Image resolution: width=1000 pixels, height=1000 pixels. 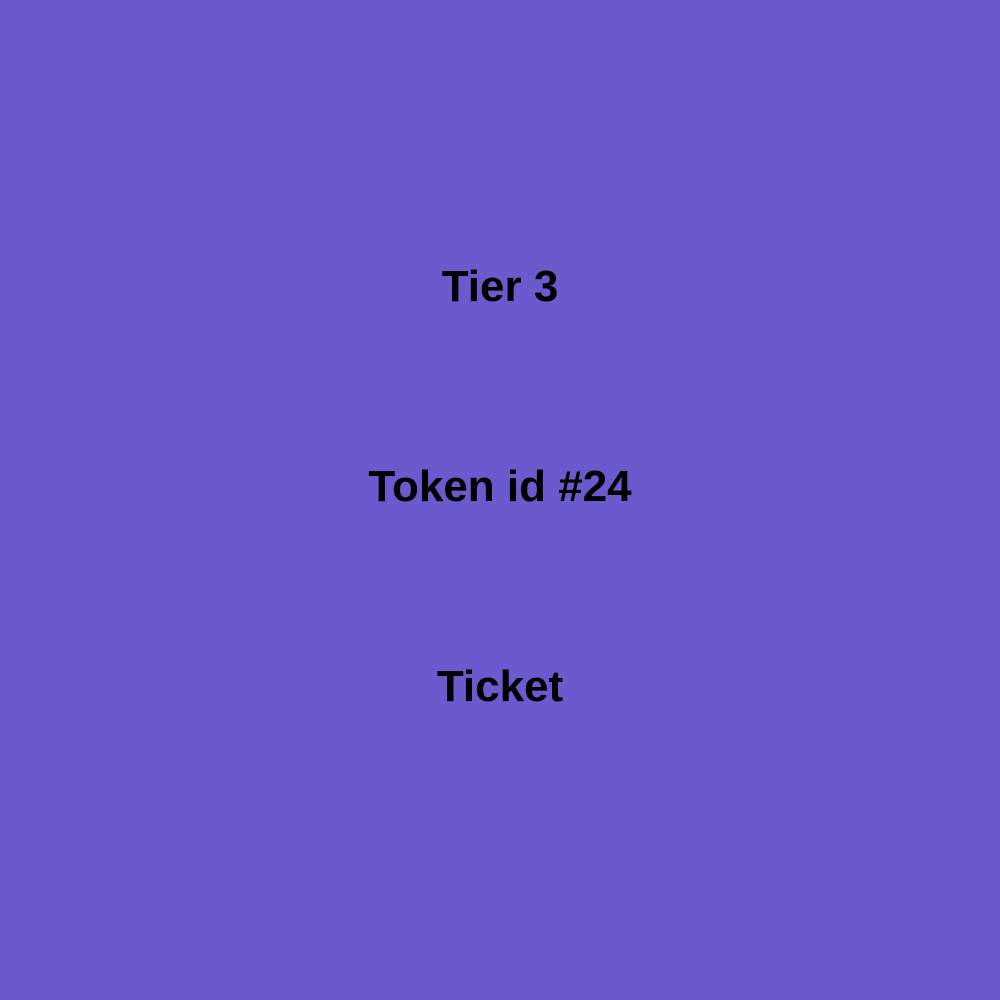 I want to click on ticket-label: Ticket, so click(x=500, y=686).